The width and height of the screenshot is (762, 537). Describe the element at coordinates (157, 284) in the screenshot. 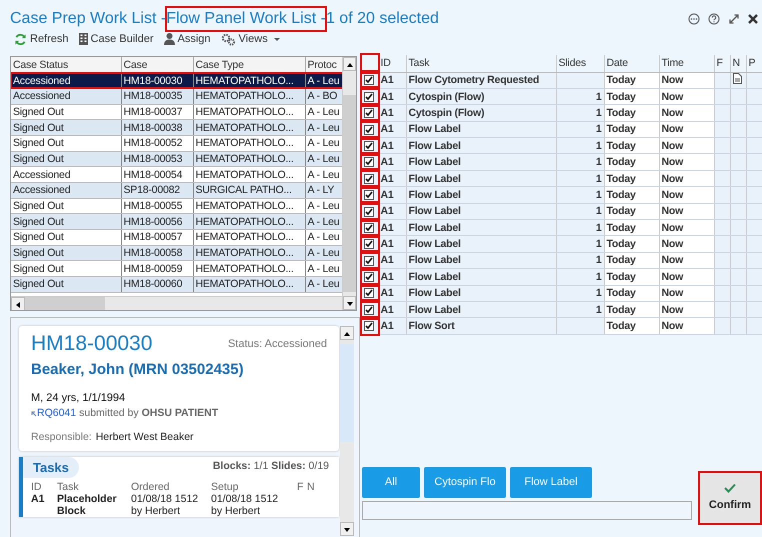

I see `table-cell: HM18-00060` at that location.